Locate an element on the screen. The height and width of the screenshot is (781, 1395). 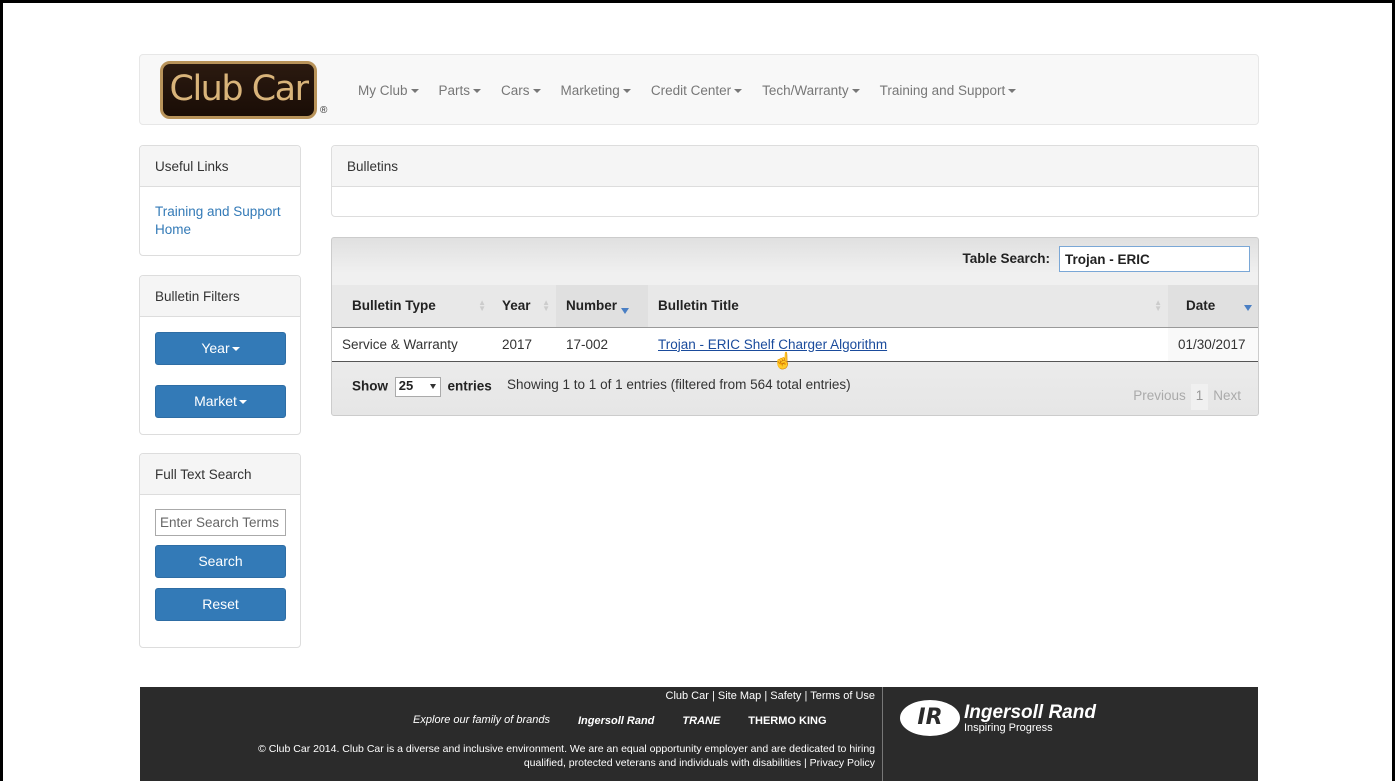
col-year: Year ▲ ▼ is located at coordinates (524, 306).